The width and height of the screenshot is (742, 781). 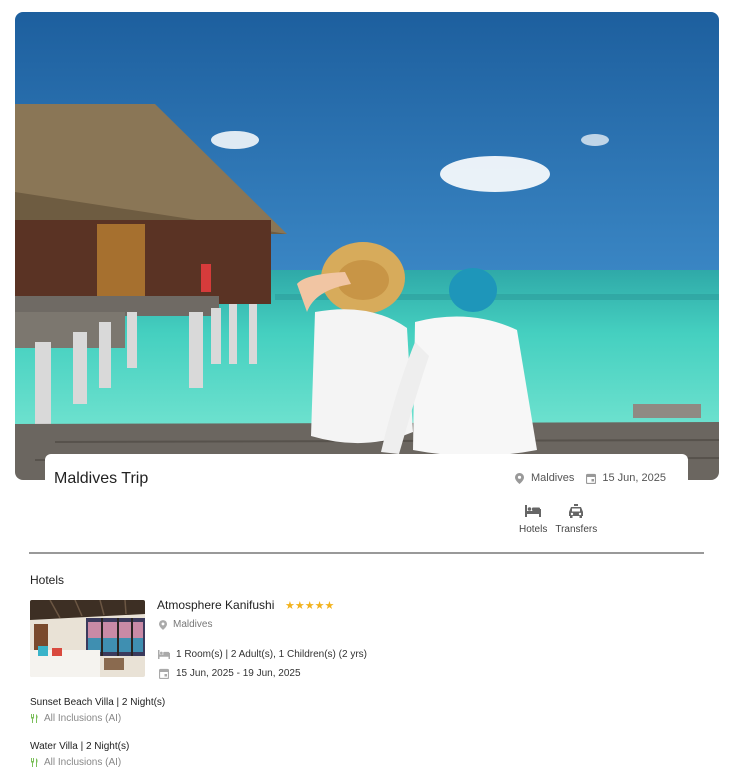 I want to click on stay-dates-text: 15 Jun, 2025 - 19 Jun, 2025, so click(x=238, y=673).